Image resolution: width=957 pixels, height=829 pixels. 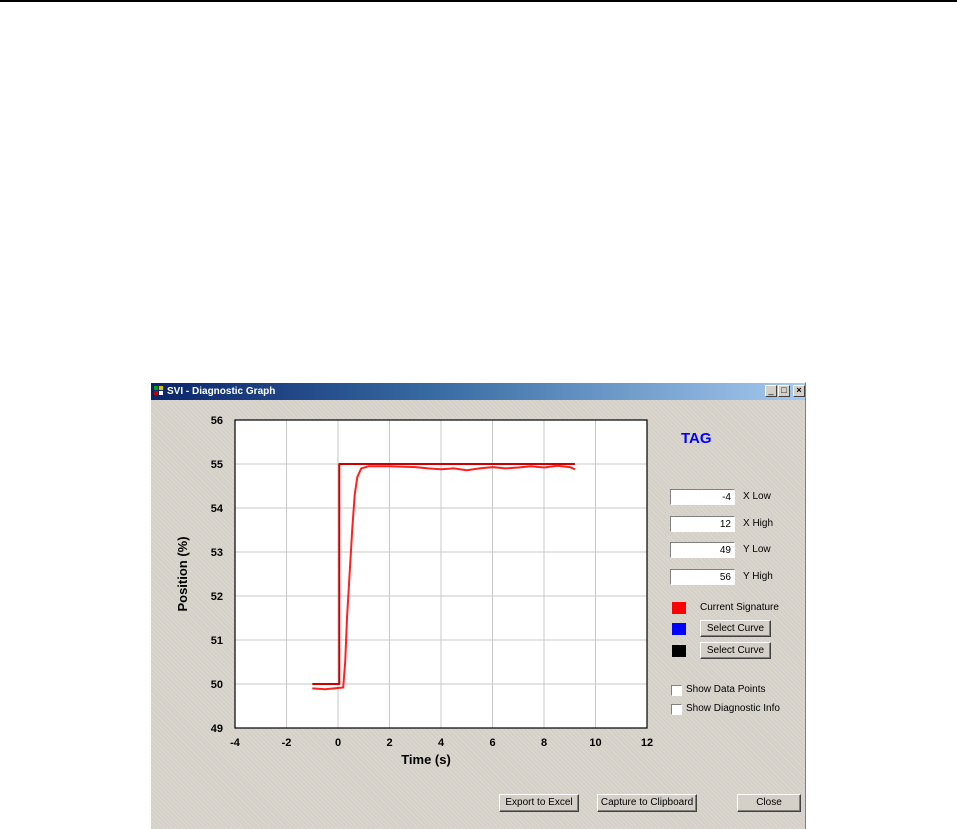 I want to click on show-diagnostic-info-checkbox, so click(x=676, y=709).